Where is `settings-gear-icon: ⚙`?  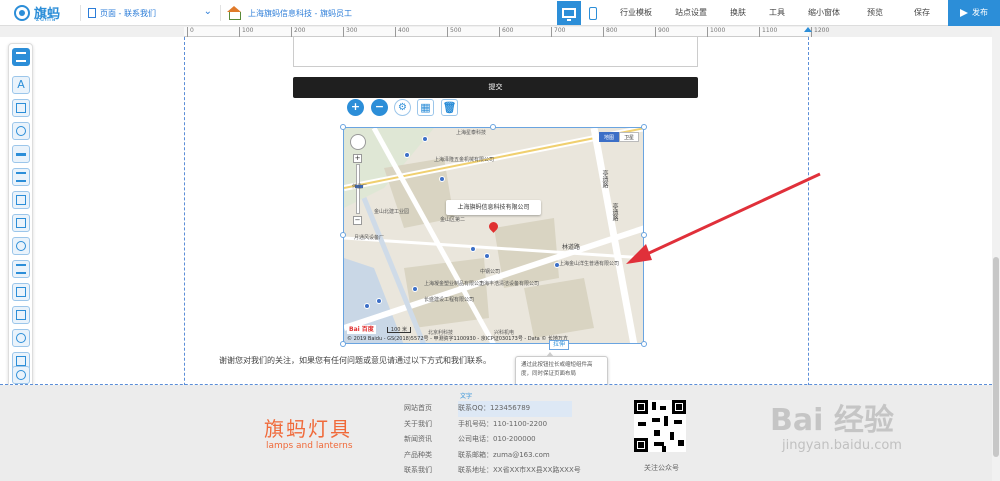 settings-gear-icon: ⚙ is located at coordinates (402, 107).